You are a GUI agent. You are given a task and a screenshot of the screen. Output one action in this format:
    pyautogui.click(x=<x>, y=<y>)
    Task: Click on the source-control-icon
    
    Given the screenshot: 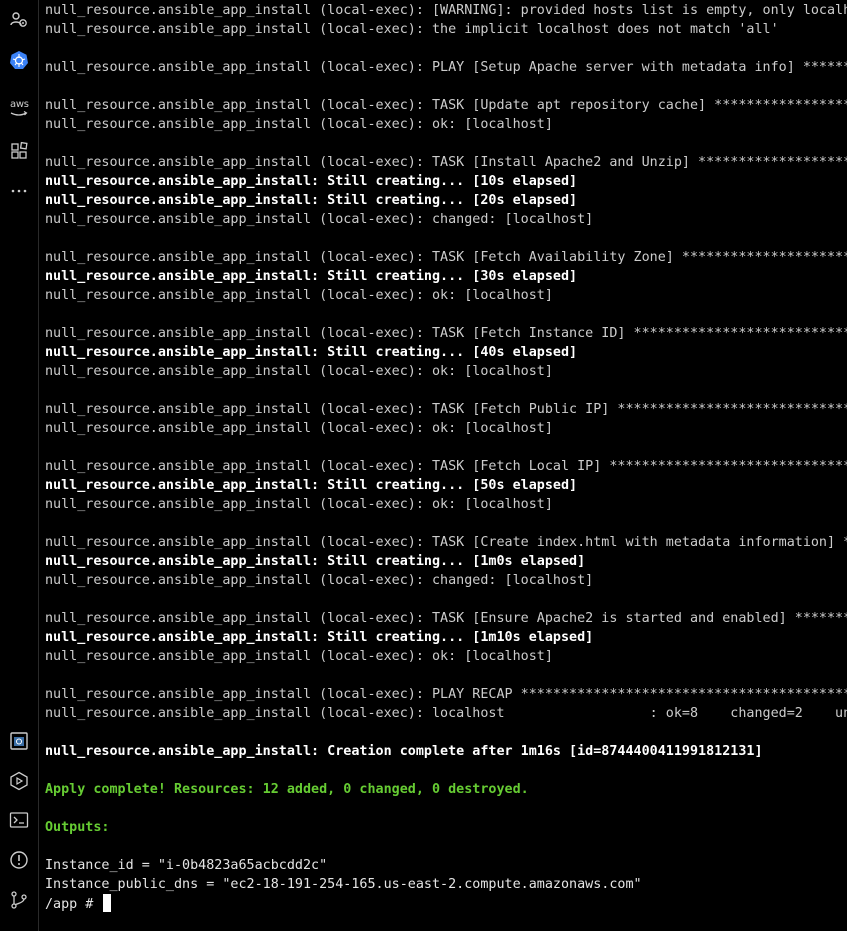 What is the action you would take?
    pyautogui.click(x=19, y=900)
    